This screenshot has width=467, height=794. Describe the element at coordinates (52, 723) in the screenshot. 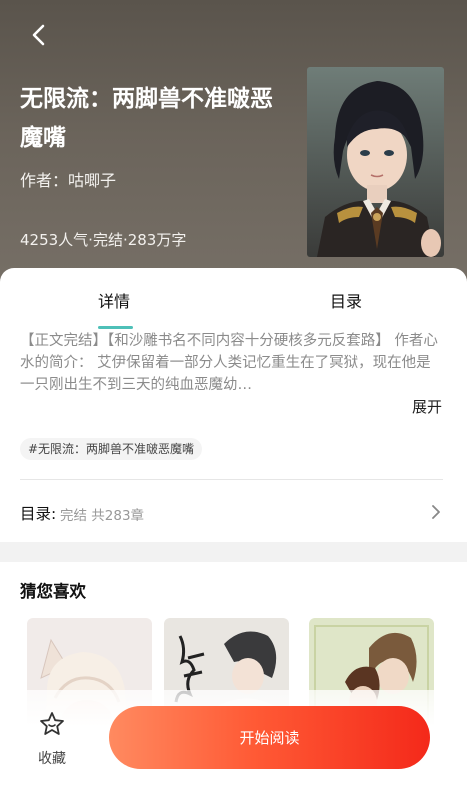

I see `star-icon` at that location.